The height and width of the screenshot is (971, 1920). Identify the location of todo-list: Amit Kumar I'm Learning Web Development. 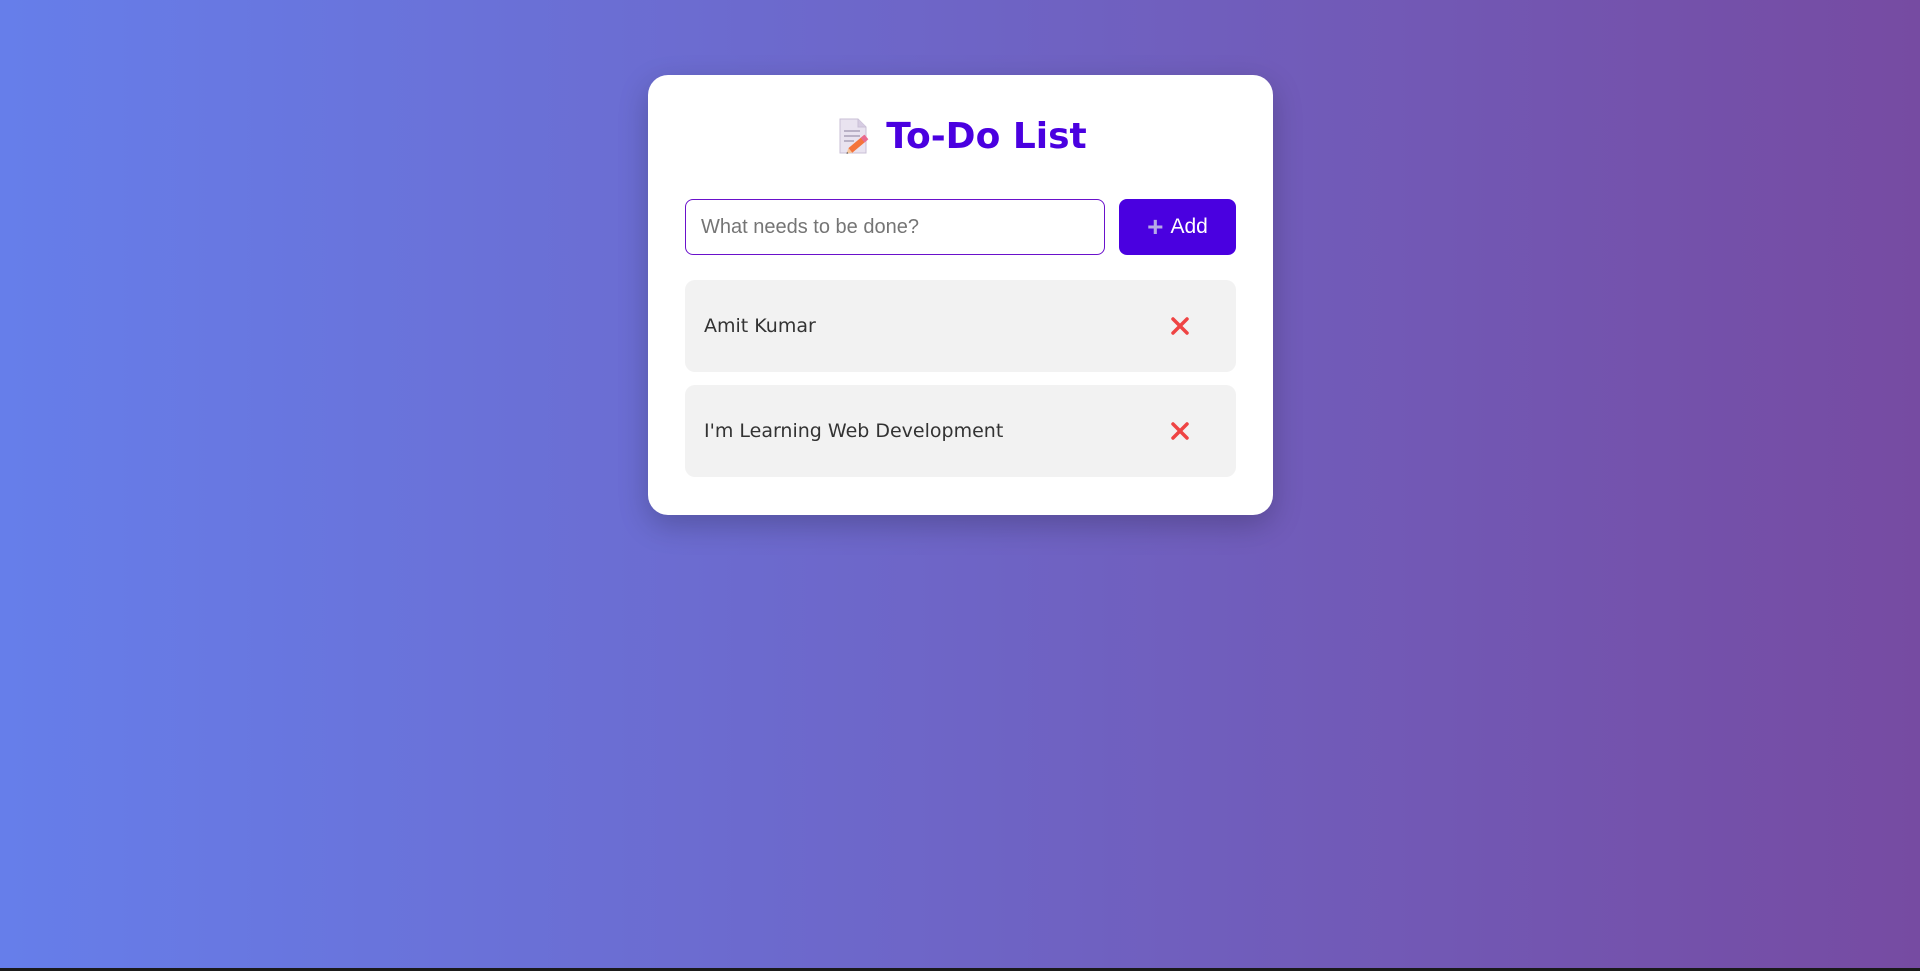
(960, 378).